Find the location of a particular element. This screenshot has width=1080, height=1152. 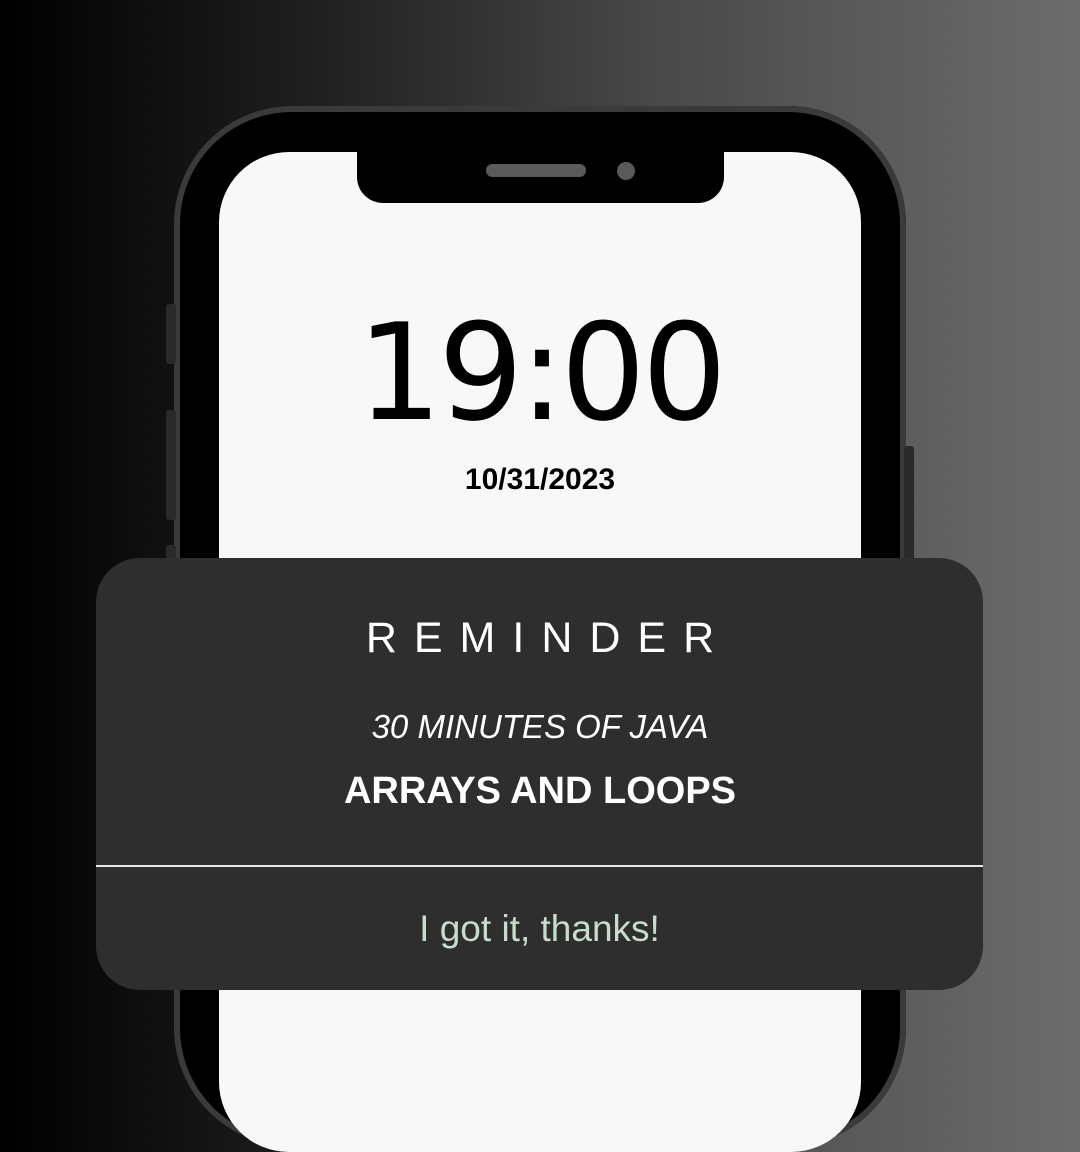

notification-title: REMINDER is located at coordinates (548, 638).